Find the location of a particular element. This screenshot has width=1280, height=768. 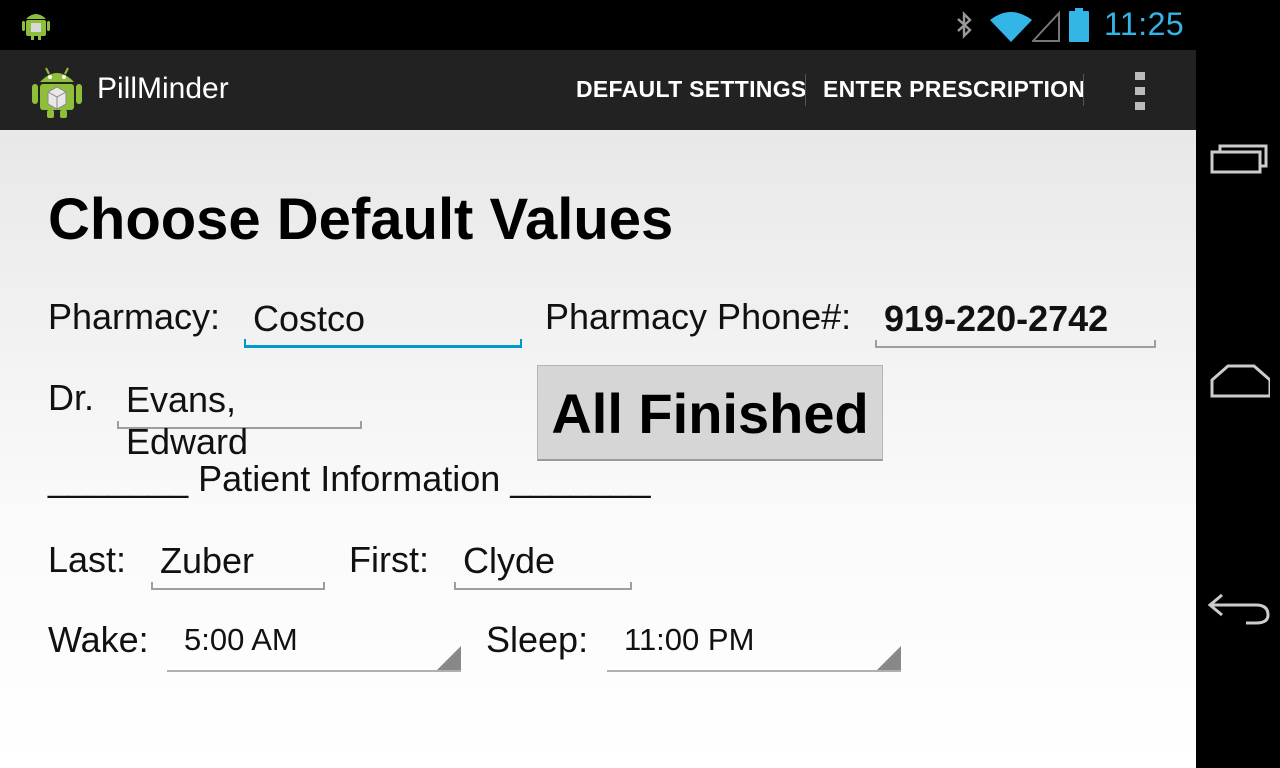

recent-apps-icon is located at coordinates (1238, 160).